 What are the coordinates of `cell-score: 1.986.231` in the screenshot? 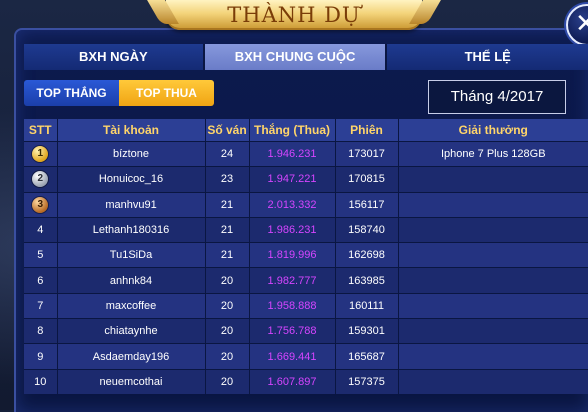 It's located at (292, 229).